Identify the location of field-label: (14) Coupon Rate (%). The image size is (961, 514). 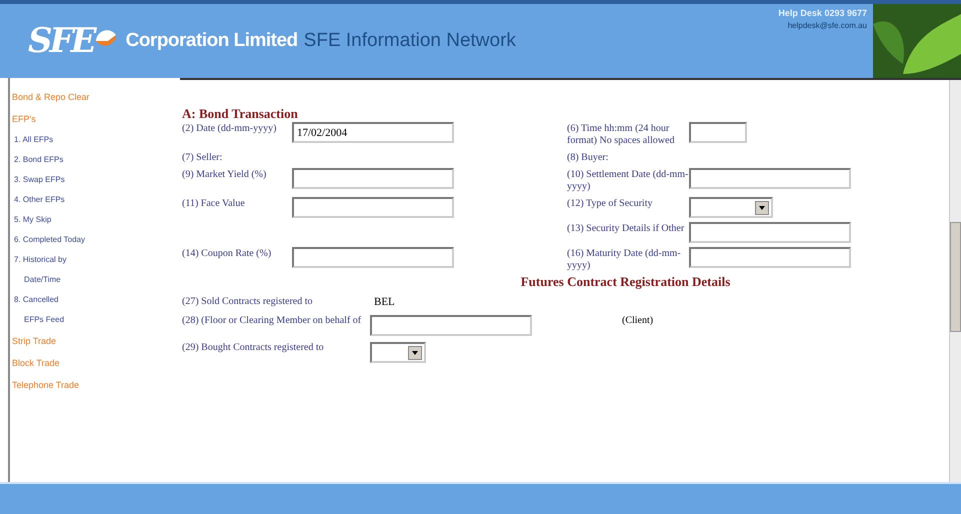
(227, 253).